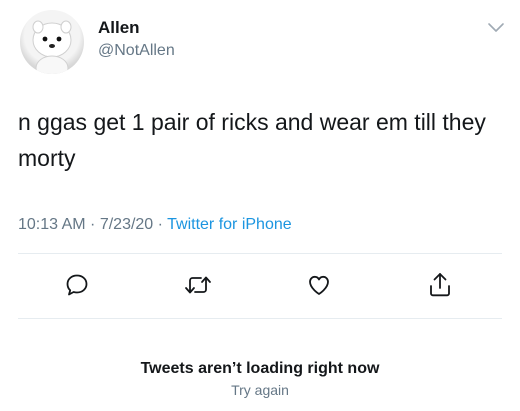  What do you see at coordinates (229, 224) in the screenshot?
I see `tweet-source: Twitter for iPhone` at bounding box center [229, 224].